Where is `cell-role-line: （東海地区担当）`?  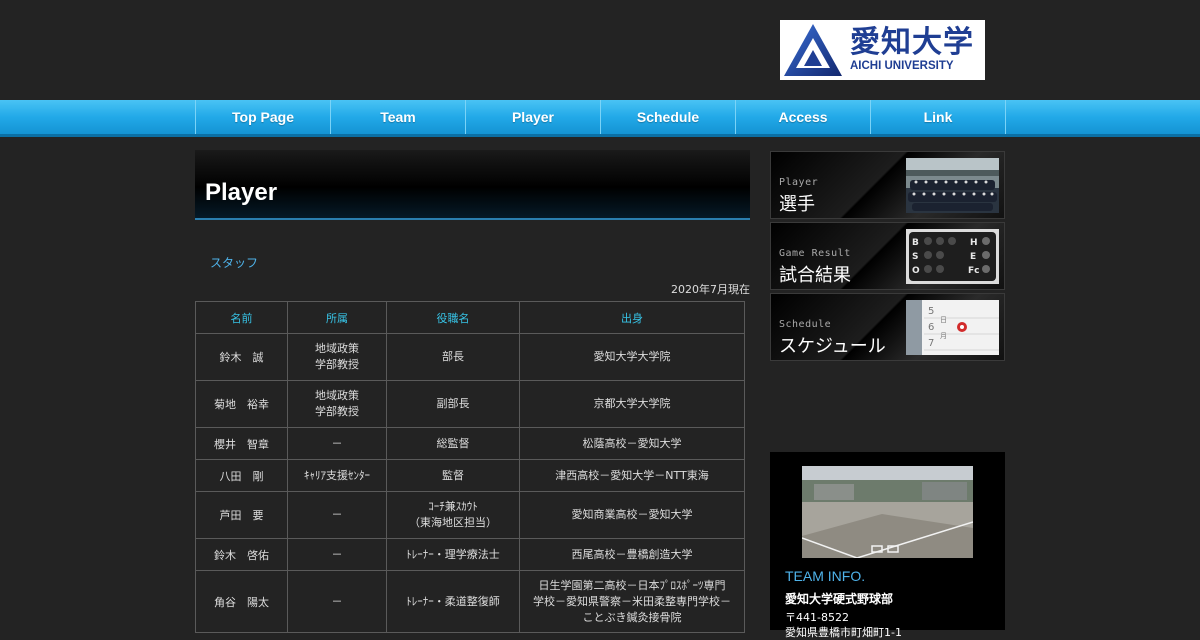 cell-role-line: （東海地区担当） is located at coordinates (453, 522).